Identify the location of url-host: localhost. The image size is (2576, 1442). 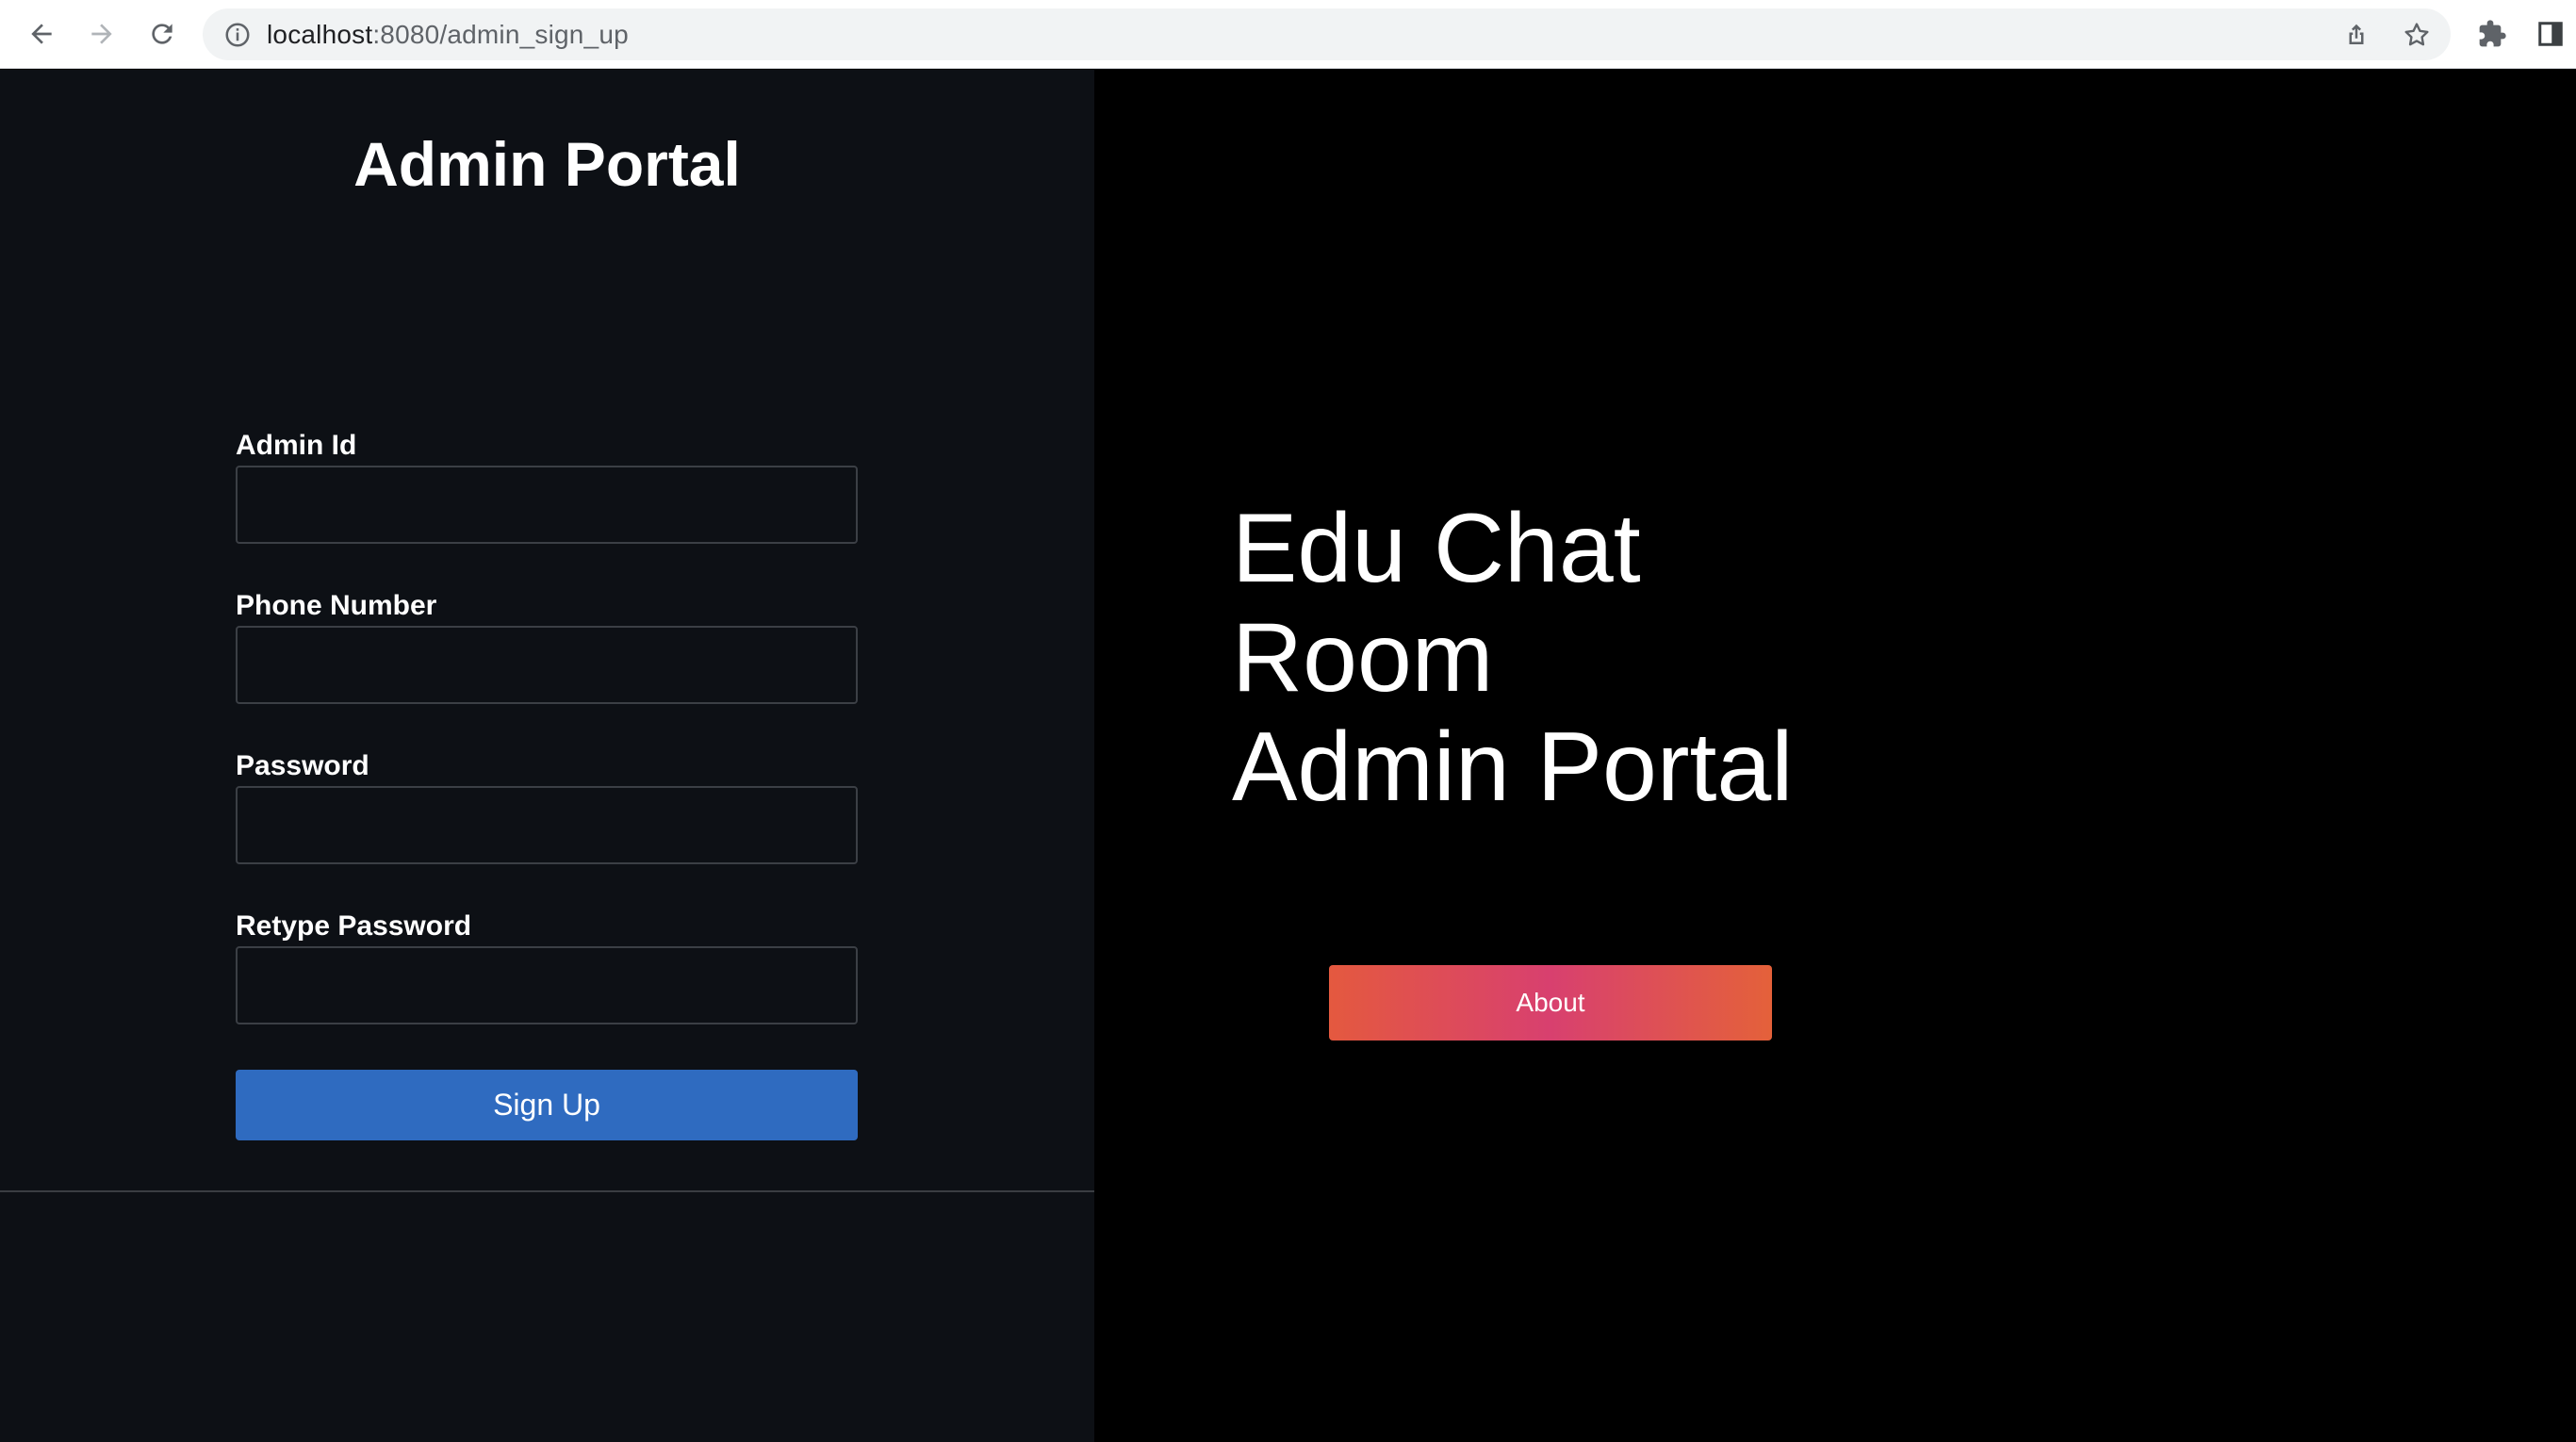
(320, 34).